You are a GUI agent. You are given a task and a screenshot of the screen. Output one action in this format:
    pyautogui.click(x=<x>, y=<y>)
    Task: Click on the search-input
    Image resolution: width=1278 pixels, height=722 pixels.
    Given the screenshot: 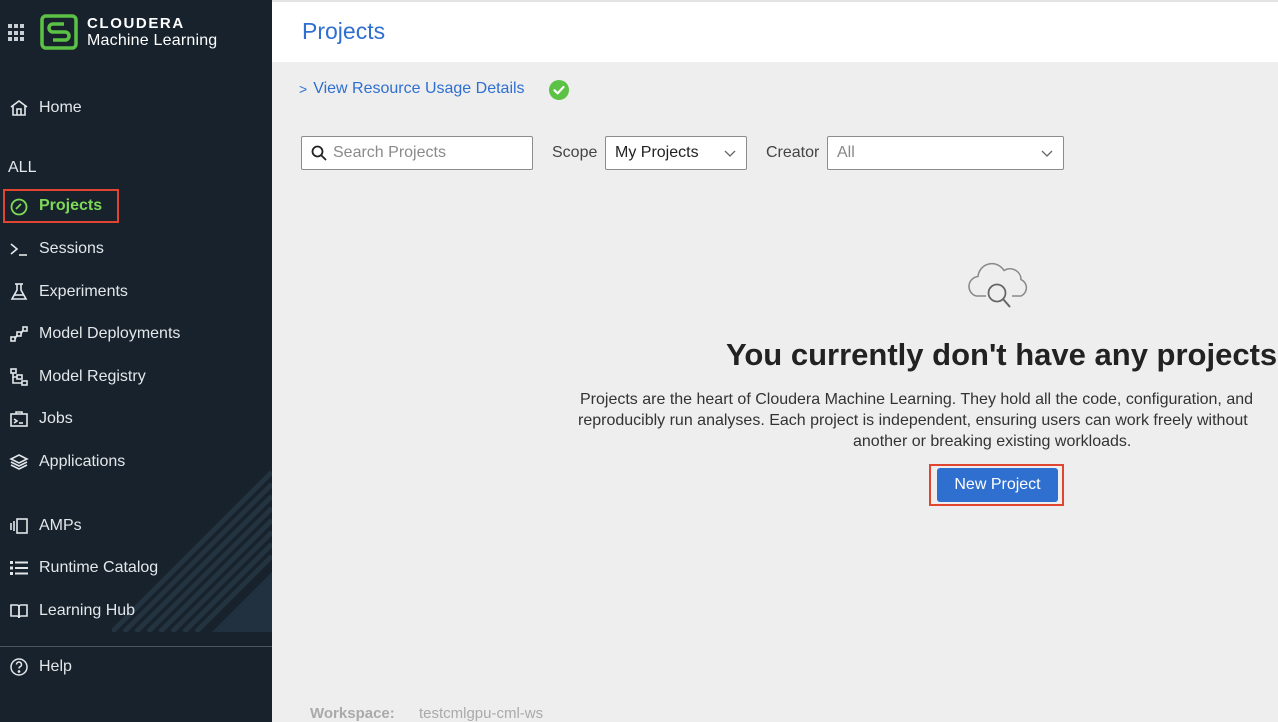 What is the action you would take?
    pyautogui.click(x=423, y=153)
    